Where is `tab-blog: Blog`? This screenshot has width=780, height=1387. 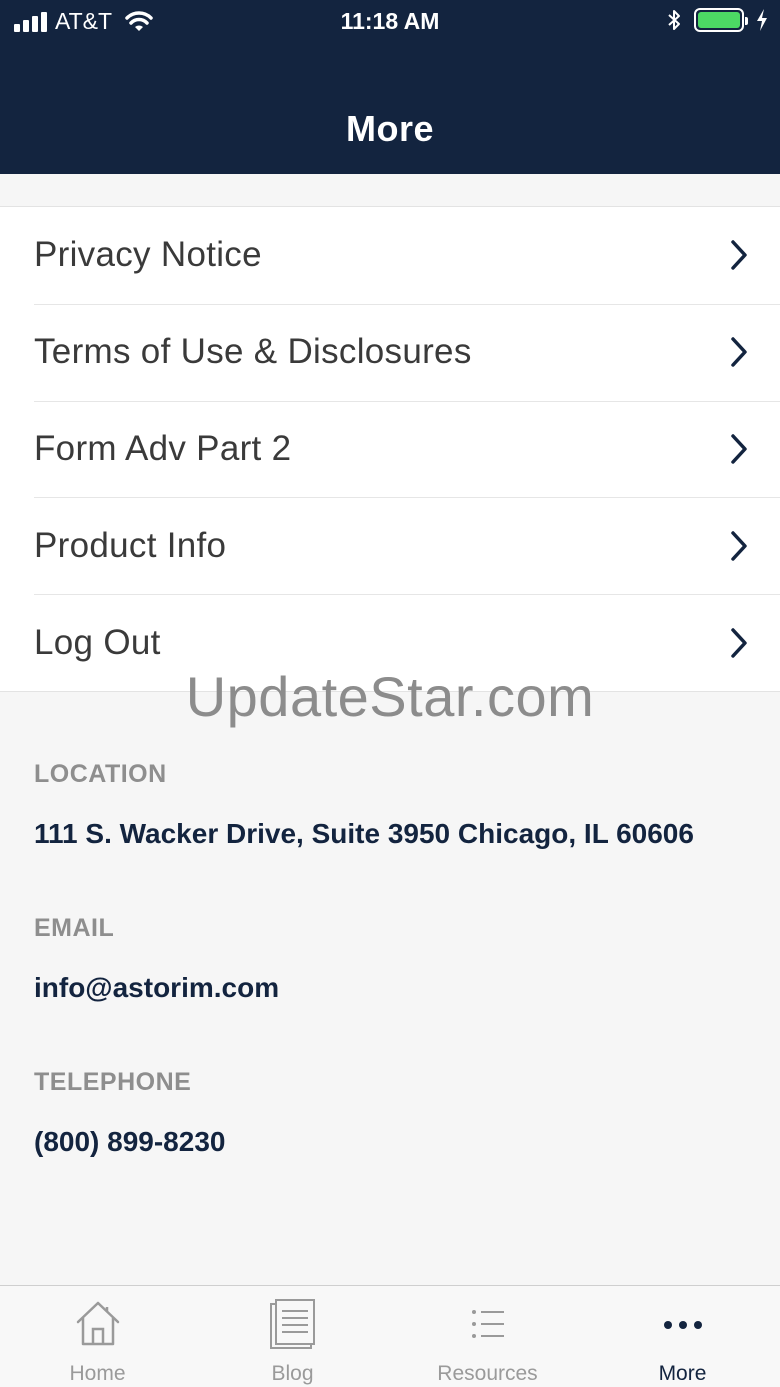
tab-blog: Blog is located at coordinates (292, 1336).